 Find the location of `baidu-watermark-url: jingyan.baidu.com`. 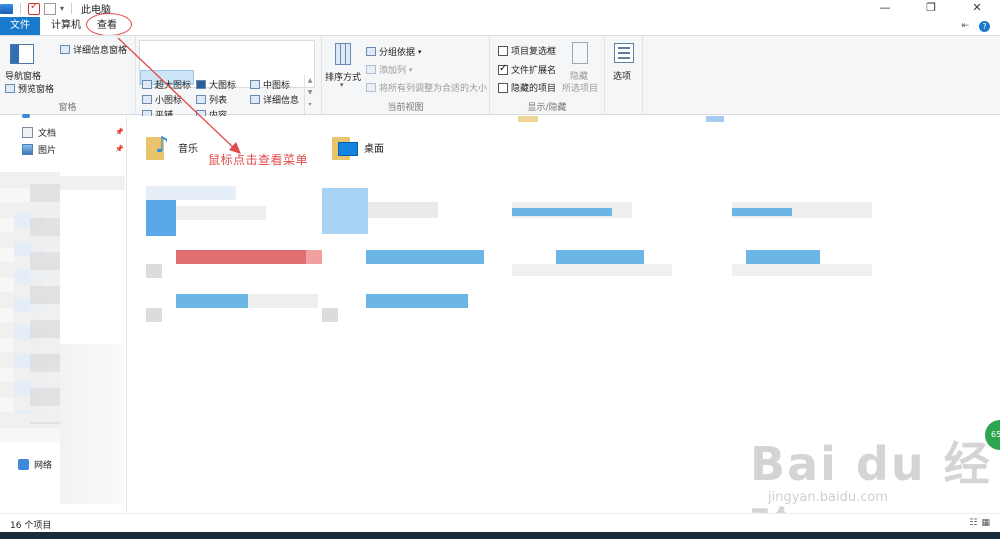

baidu-watermark-url: jingyan.baidu.com is located at coordinates (828, 497).